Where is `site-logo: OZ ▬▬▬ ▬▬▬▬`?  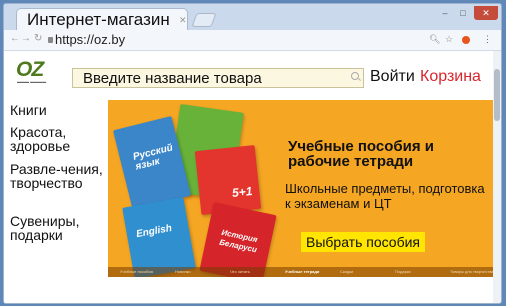 site-logo: OZ ▬▬▬ ▬▬▬▬ is located at coordinates (40, 72).